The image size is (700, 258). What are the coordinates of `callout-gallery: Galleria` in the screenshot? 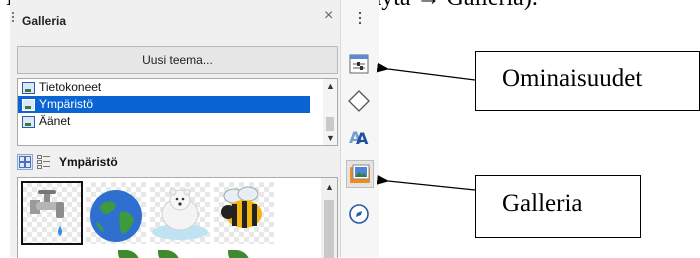 It's located at (558, 206).